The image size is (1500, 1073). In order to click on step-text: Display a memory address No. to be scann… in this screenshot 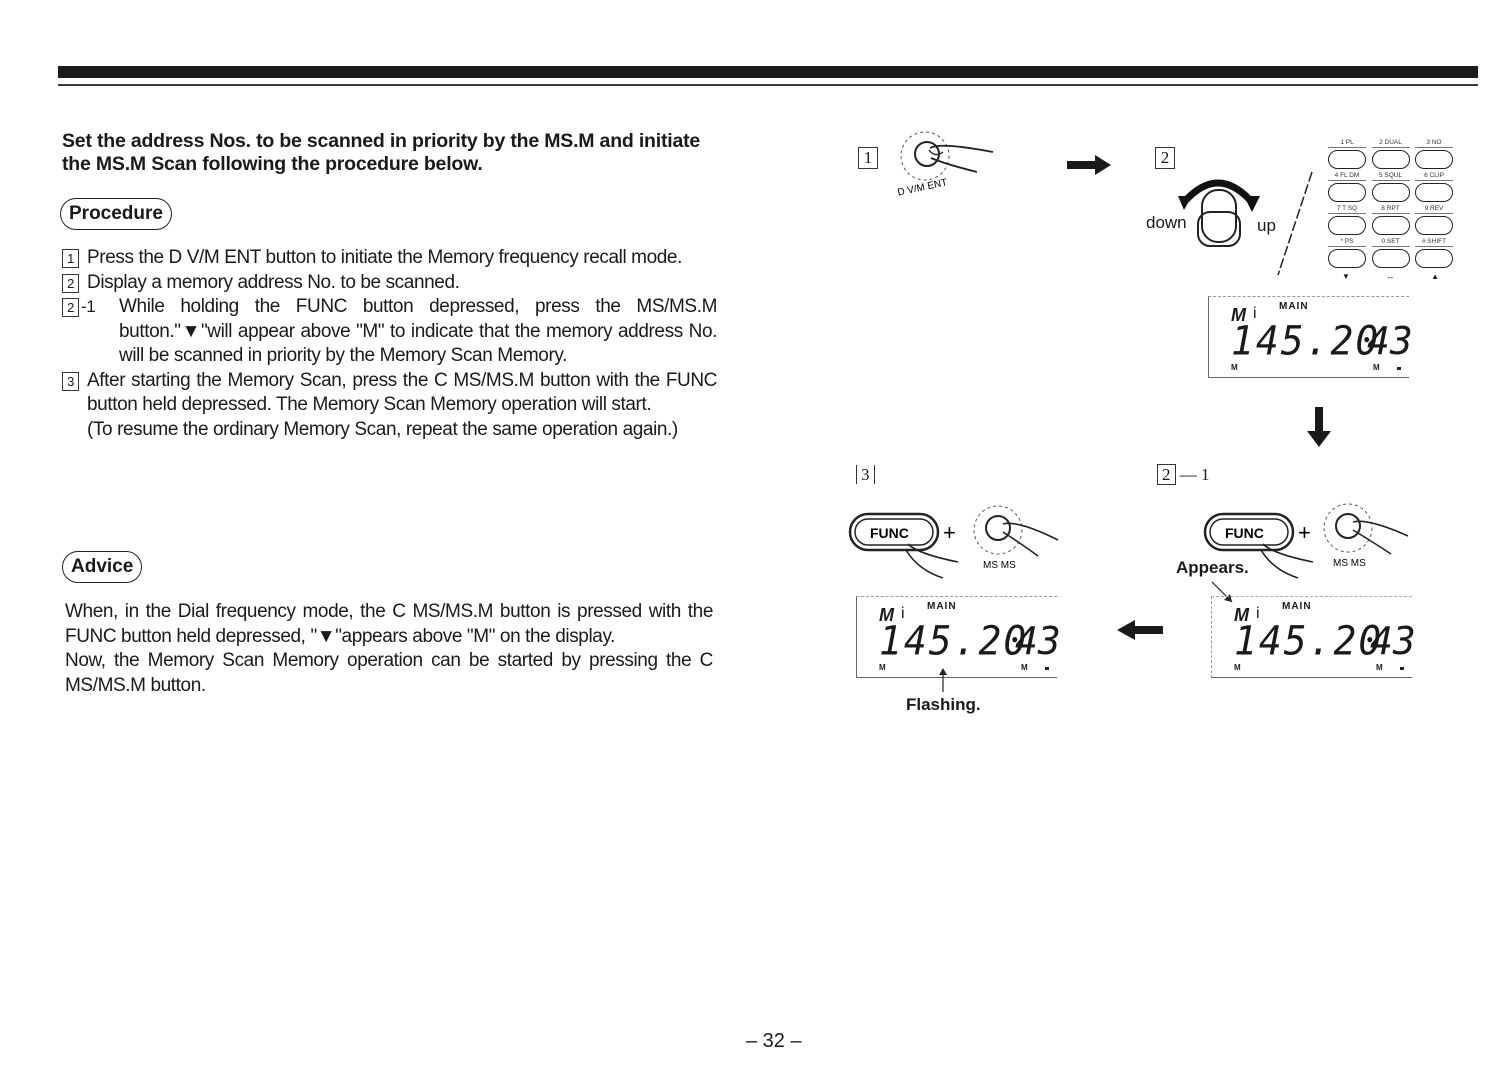, I will do `click(273, 282)`.